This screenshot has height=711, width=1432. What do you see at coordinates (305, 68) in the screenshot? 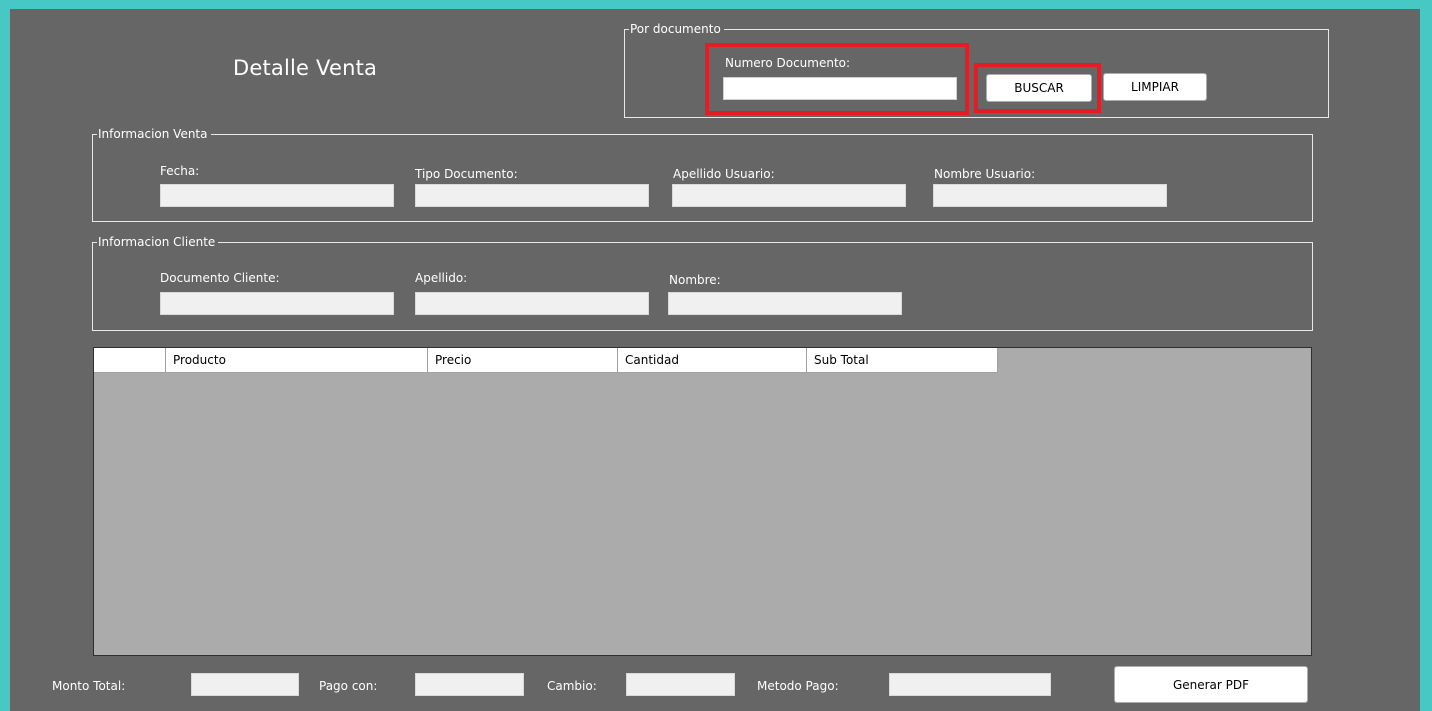
I see `page-title: Detalle Venta` at bounding box center [305, 68].